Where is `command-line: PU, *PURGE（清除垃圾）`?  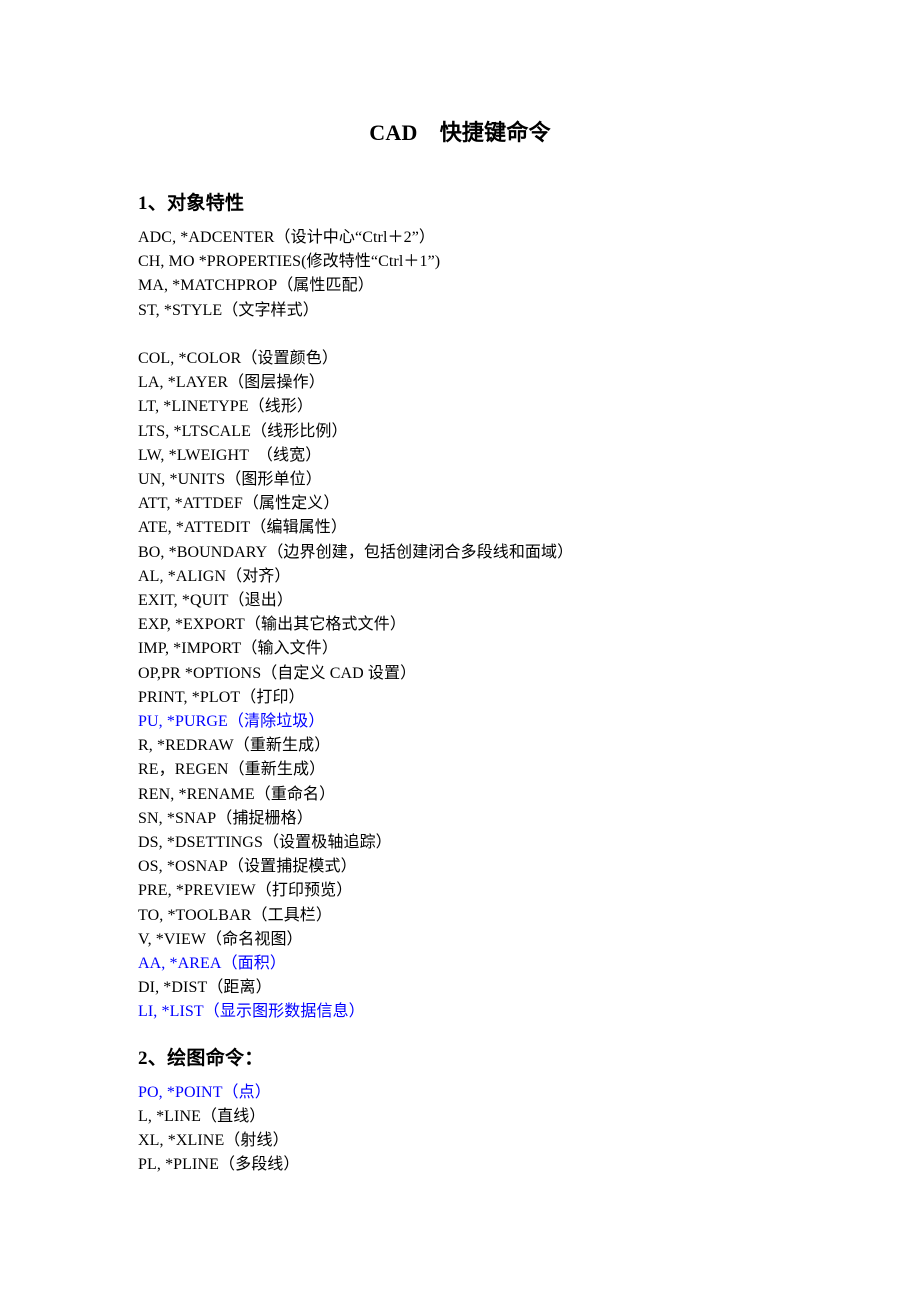
command-line: PU, *PURGE（清除垃圾） is located at coordinates (231, 722).